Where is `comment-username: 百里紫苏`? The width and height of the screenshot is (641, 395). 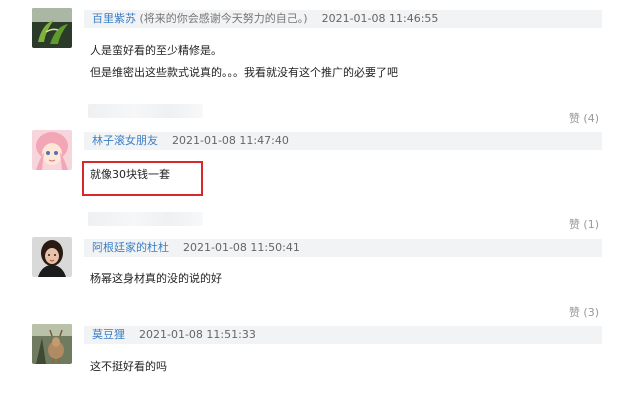
comment-username: 百里紫苏 is located at coordinates (114, 18).